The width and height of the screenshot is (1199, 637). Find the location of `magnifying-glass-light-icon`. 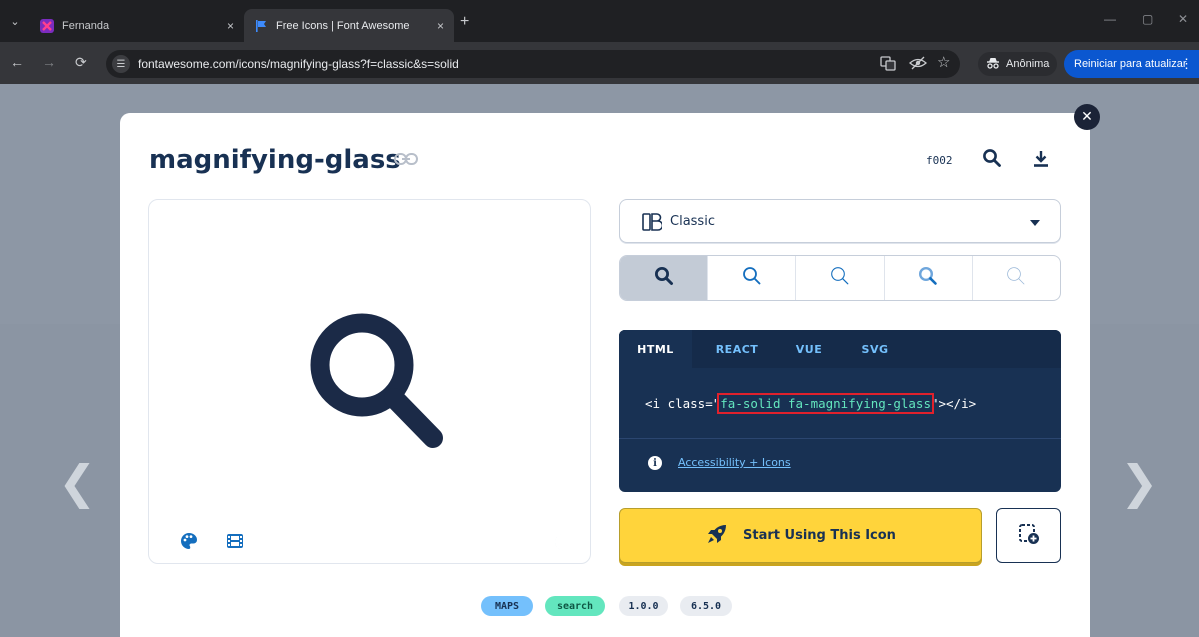

magnifying-glass-light-icon is located at coordinates (840, 278).